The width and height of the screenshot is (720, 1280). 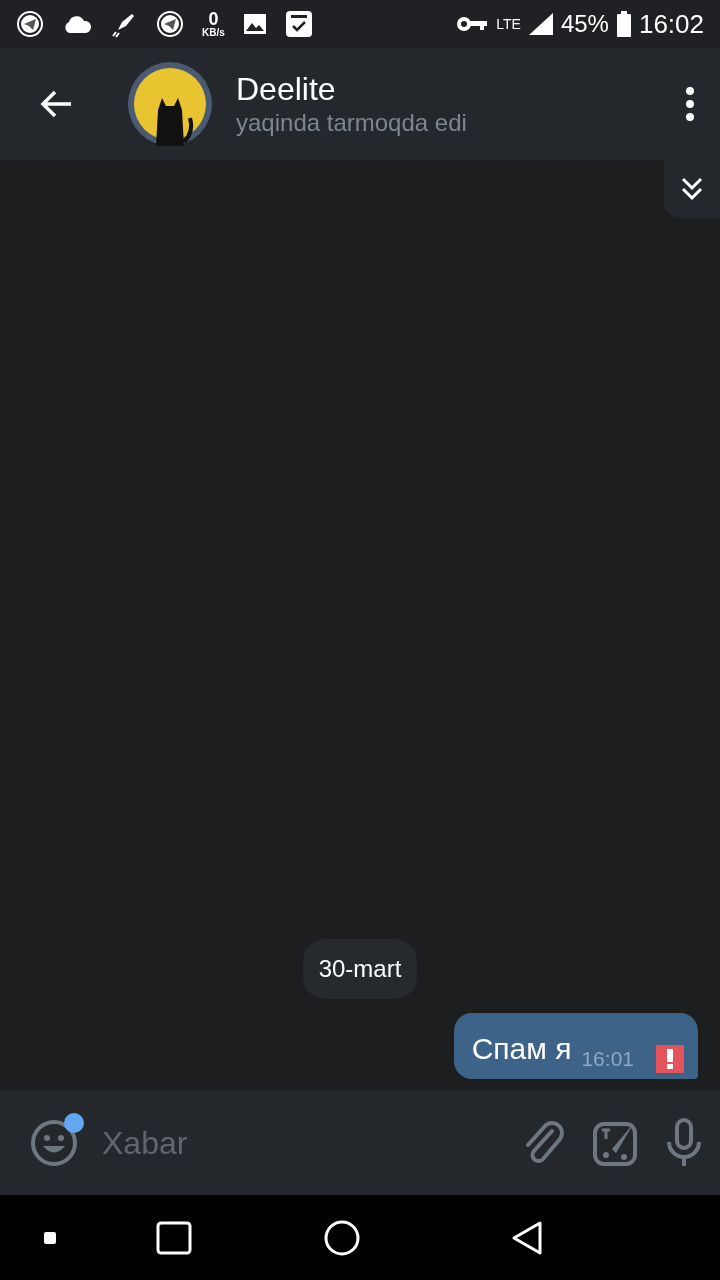 I want to click on message-text: Спам я, so click(x=521, y=1049).